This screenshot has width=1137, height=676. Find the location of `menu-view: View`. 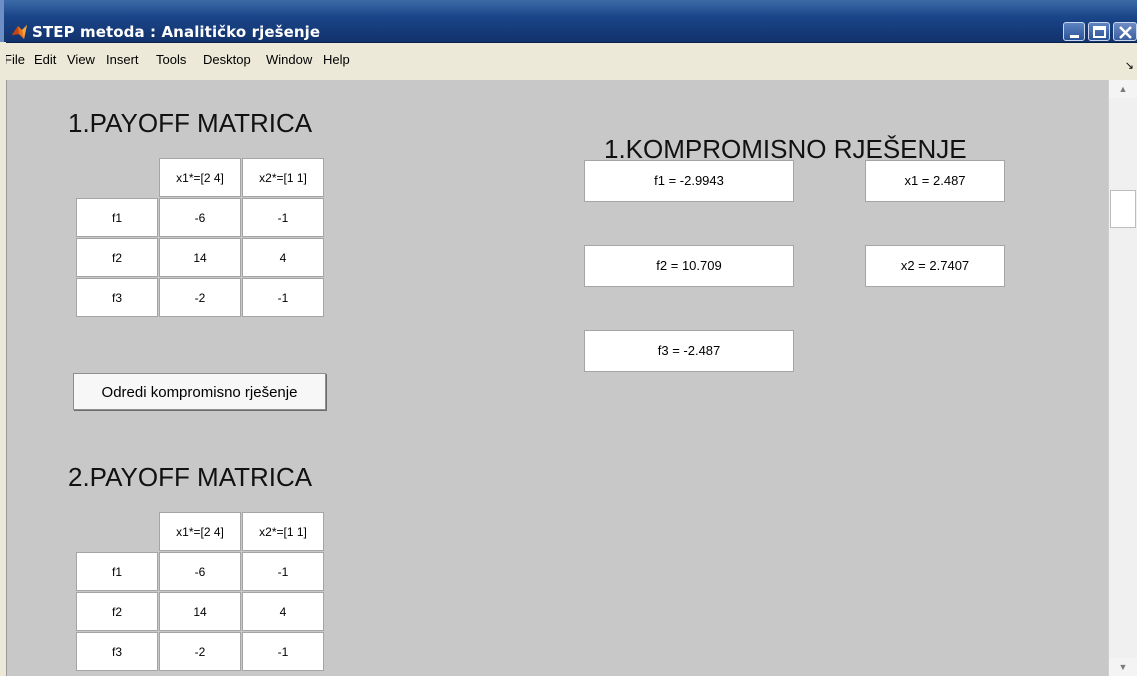

menu-view: View is located at coordinates (81, 60).